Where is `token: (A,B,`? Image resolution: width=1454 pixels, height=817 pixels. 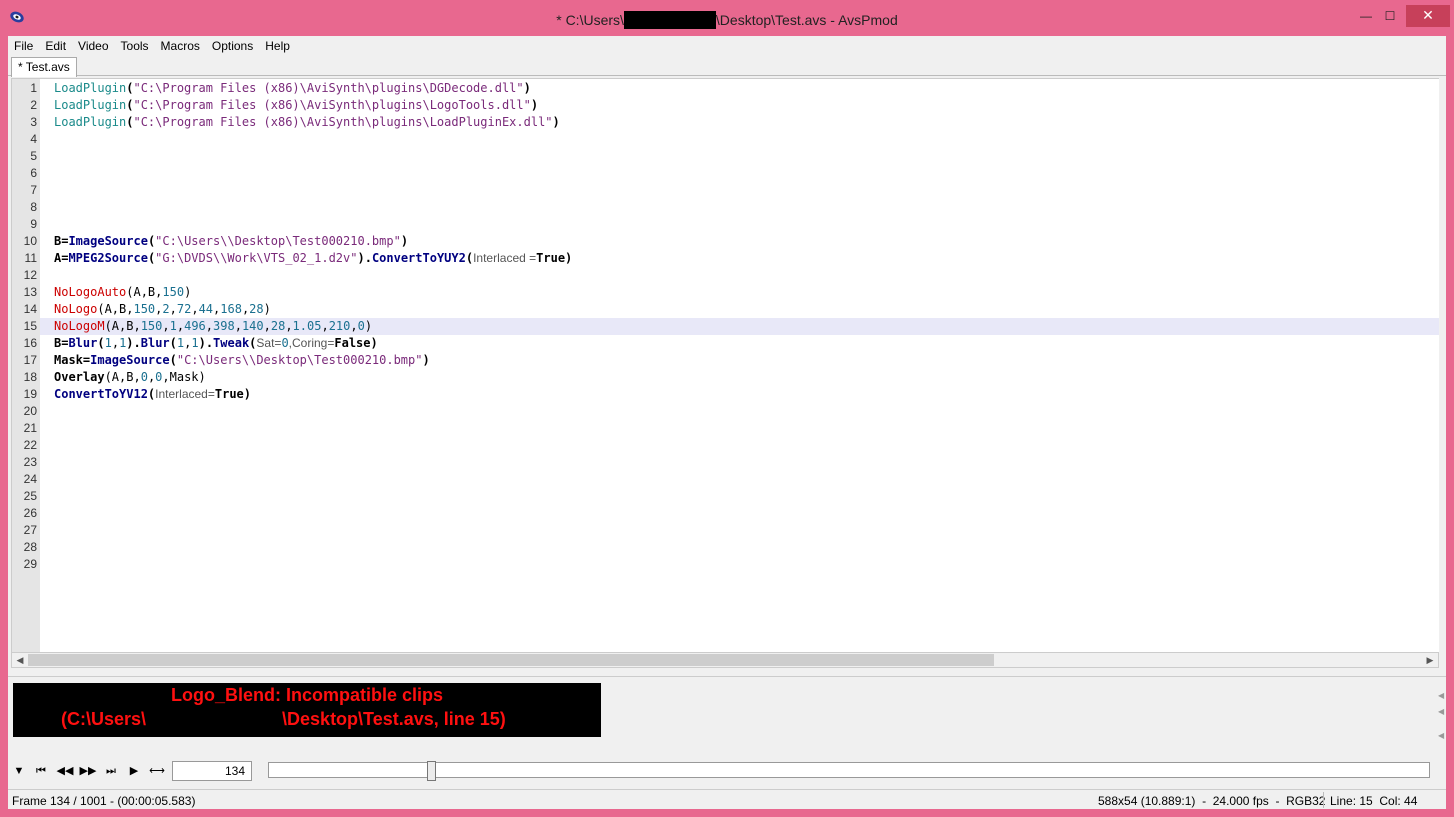 token: (A,B, is located at coordinates (122, 326).